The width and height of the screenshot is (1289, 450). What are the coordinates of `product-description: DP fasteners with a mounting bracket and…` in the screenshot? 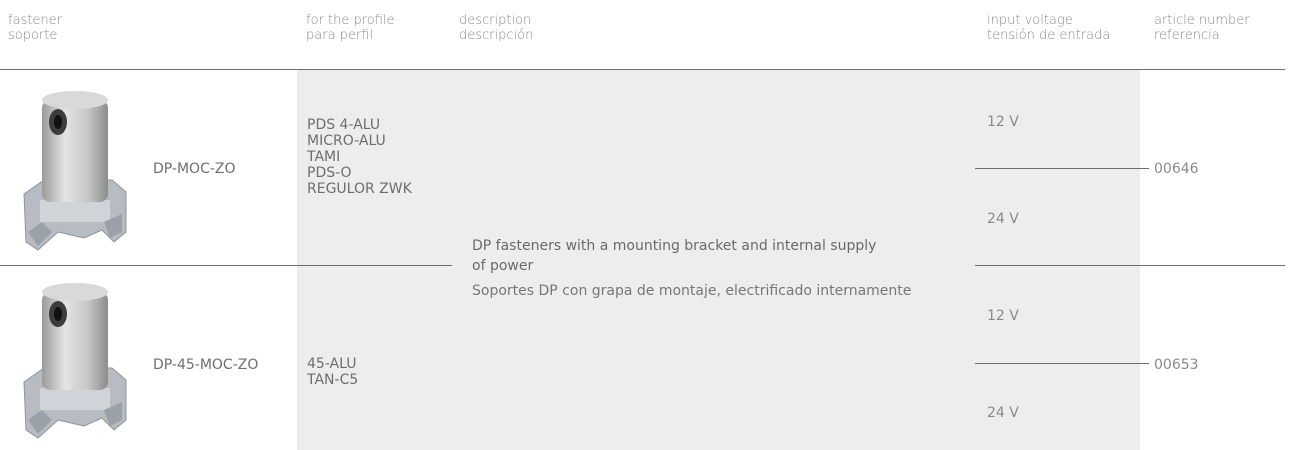 It's located at (717, 268).